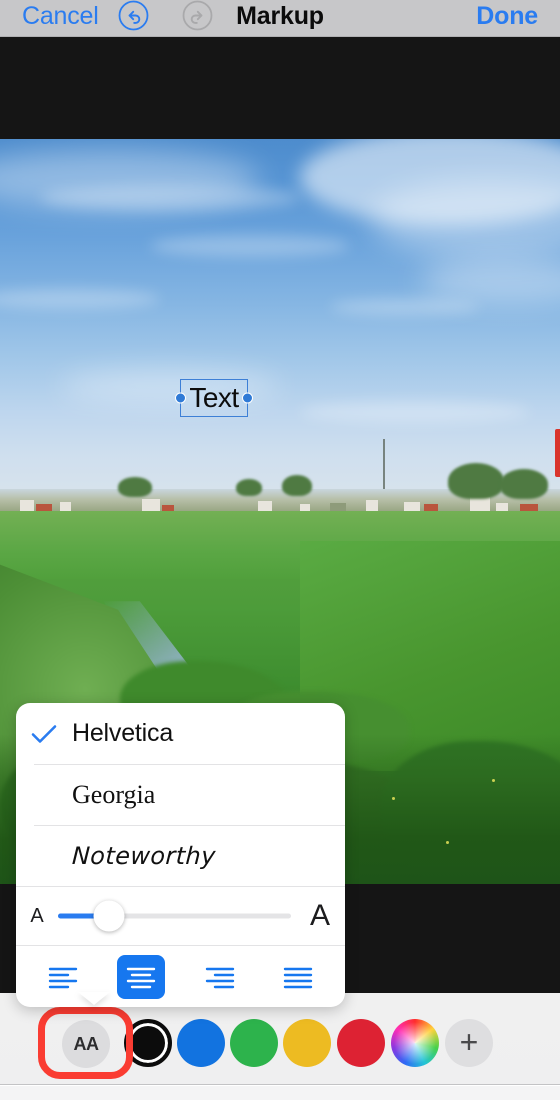 This screenshot has height=1100, width=560. I want to click on photo-edge-artifact, so click(557, 453).